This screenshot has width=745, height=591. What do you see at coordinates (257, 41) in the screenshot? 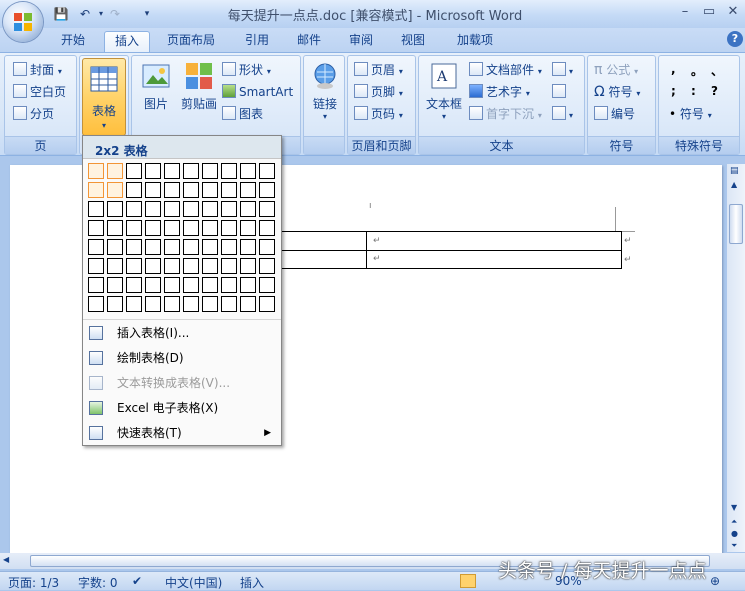
I see `tab-references: 引用` at bounding box center [257, 41].